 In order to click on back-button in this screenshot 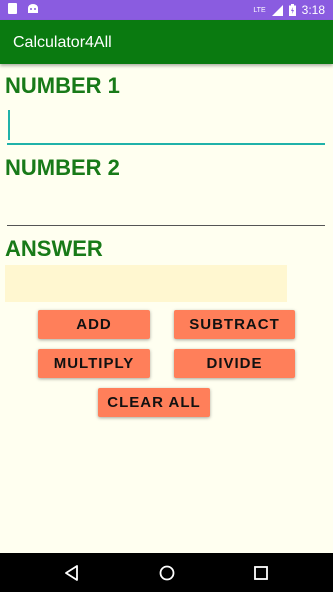, I will do `click(72, 573)`.